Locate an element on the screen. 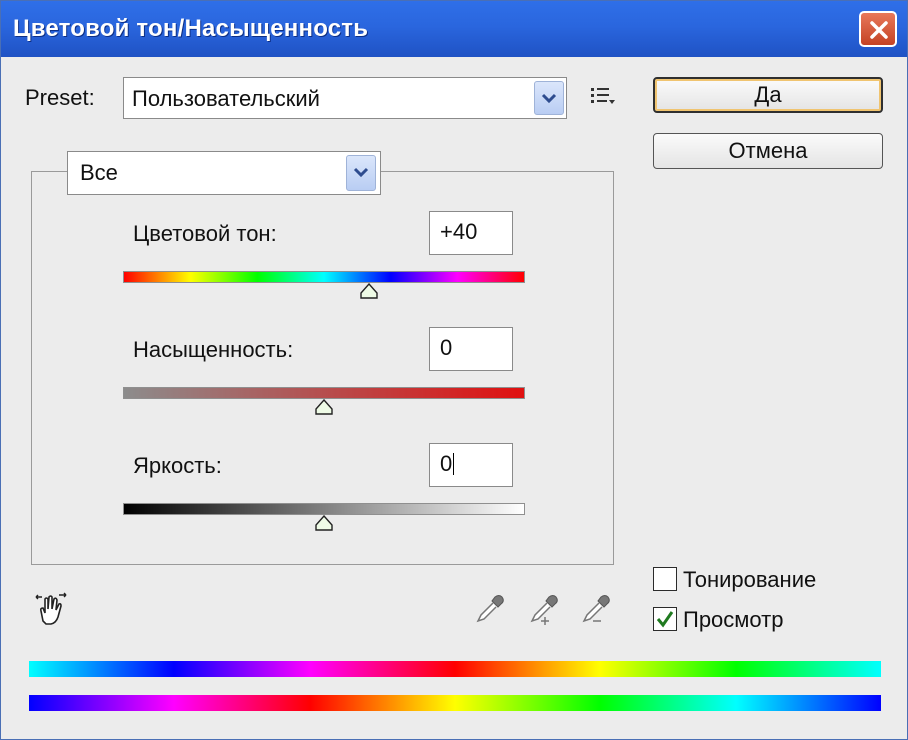 Image resolution: width=908 pixels, height=740 pixels. hue-label: Цветовой тон: is located at coordinates (205, 233).